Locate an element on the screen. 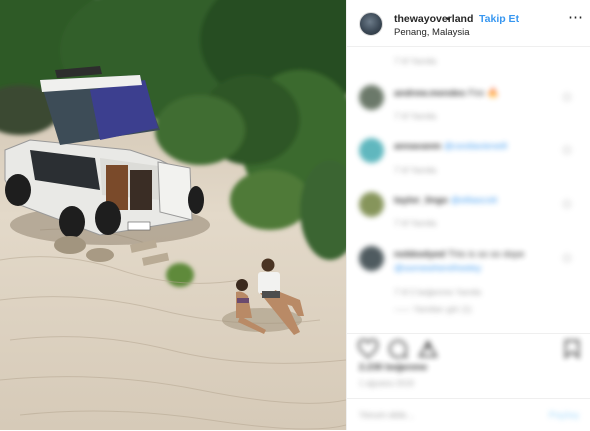  add-comment-bar: Yorum ekle... Paylaş is located at coordinates (468, 414).